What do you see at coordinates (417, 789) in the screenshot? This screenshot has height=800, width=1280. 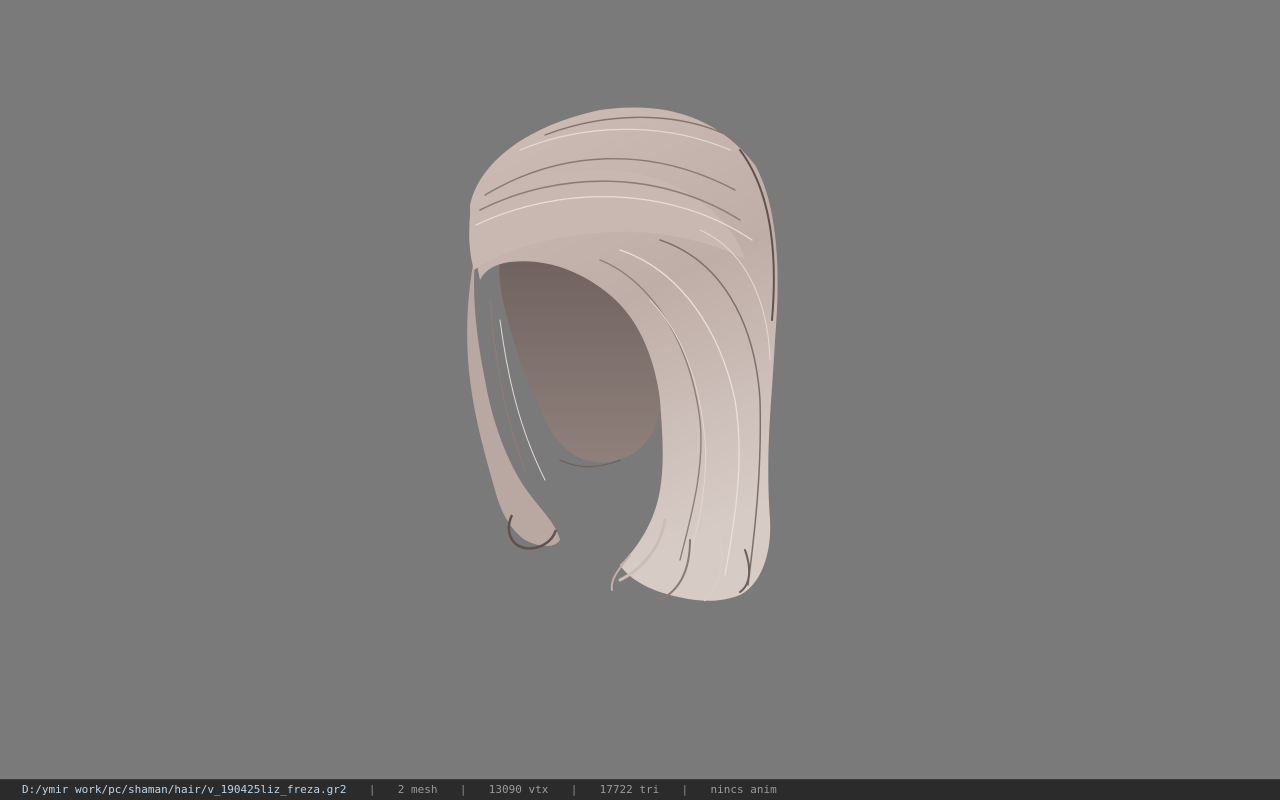 I see `mesh-count: 2 mesh` at bounding box center [417, 789].